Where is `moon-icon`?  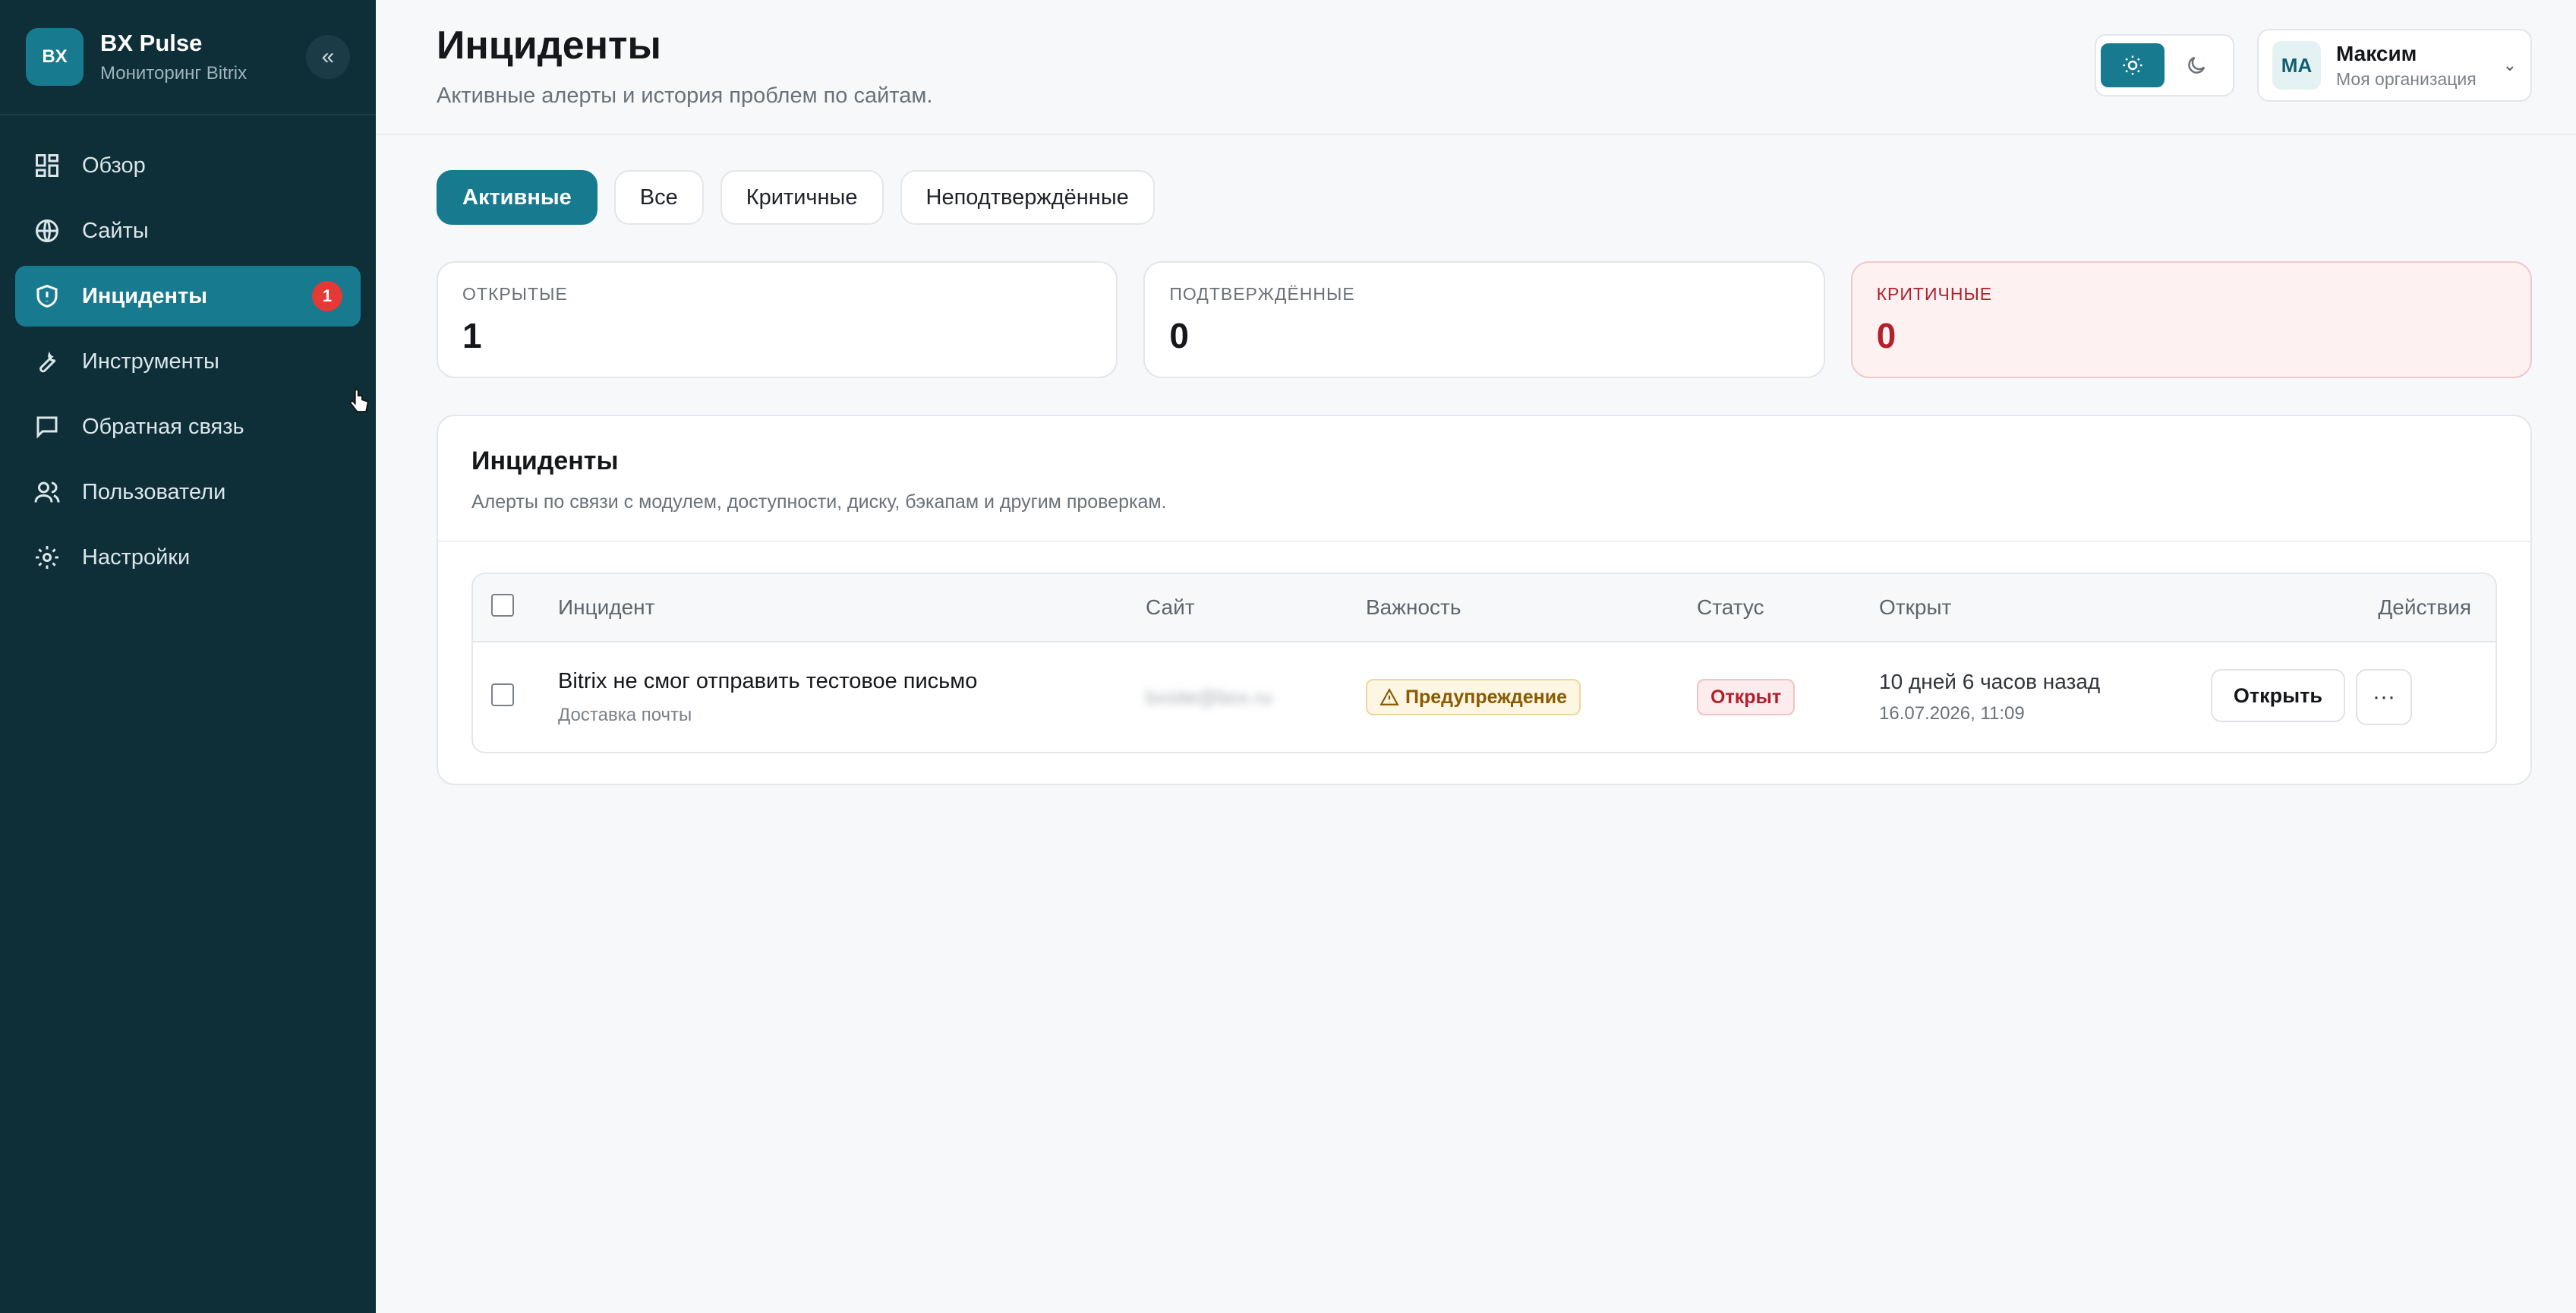
moon-icon is located at coordinates (2197, 65).